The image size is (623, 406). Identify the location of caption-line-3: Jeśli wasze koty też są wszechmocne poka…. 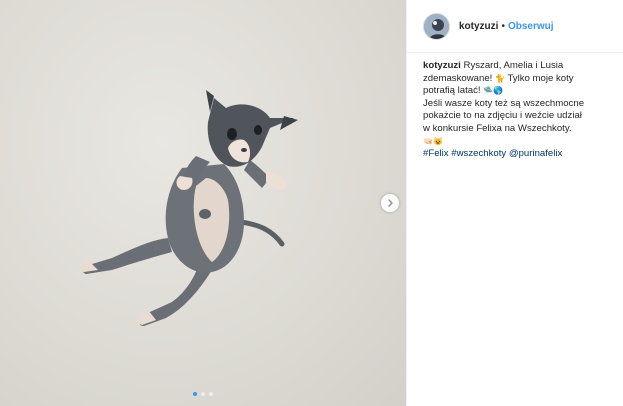
(504, 115).